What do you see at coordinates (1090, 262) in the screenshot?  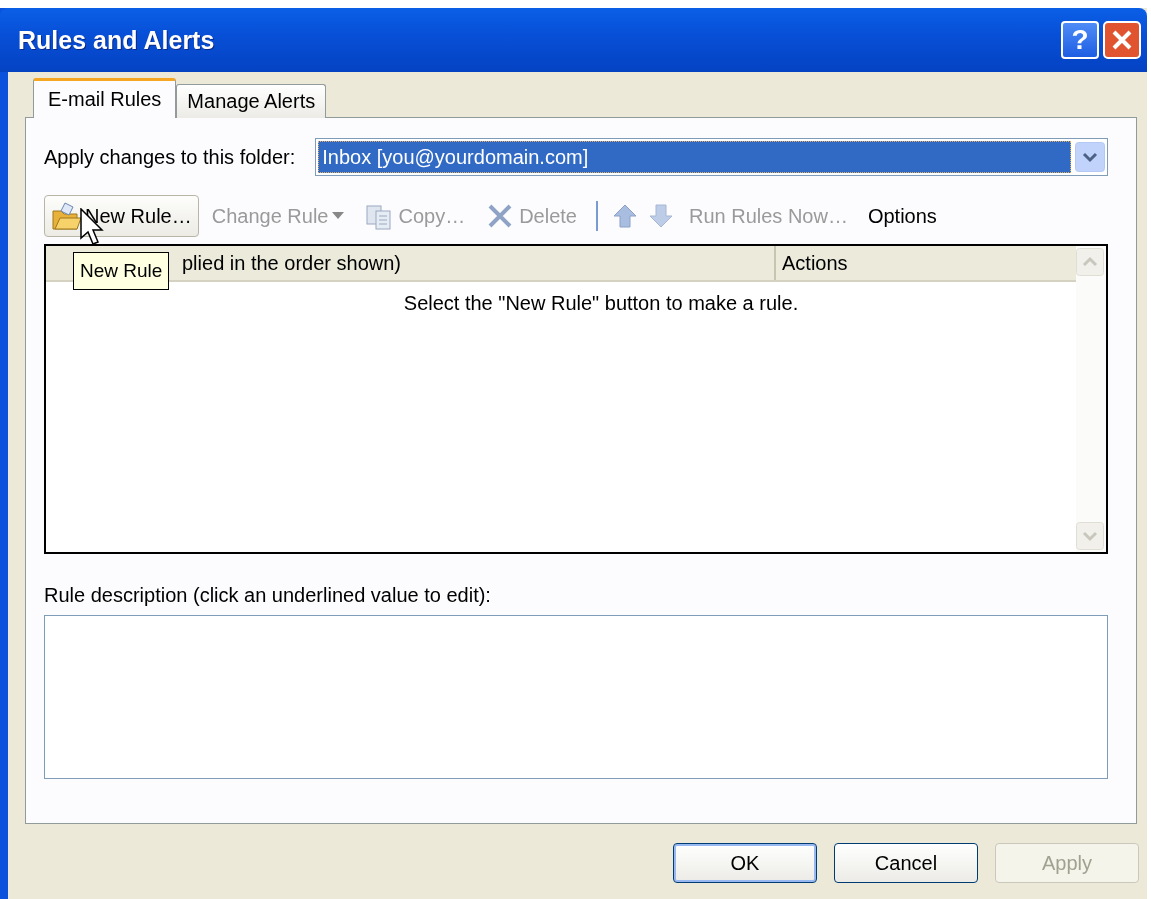 I see `scroll-up-icon` at bounding box center [1090, 262].